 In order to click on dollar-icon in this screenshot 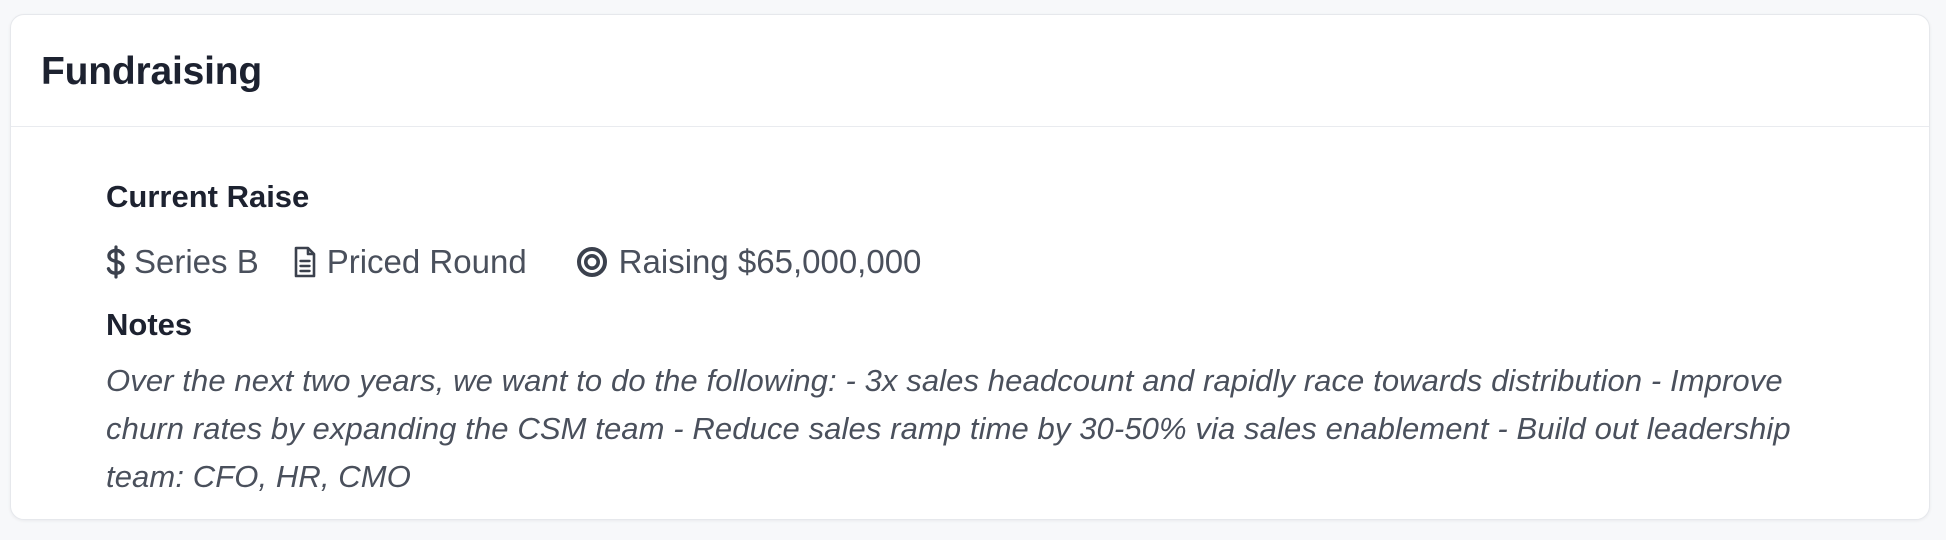, I will do `click(116, 262)`.